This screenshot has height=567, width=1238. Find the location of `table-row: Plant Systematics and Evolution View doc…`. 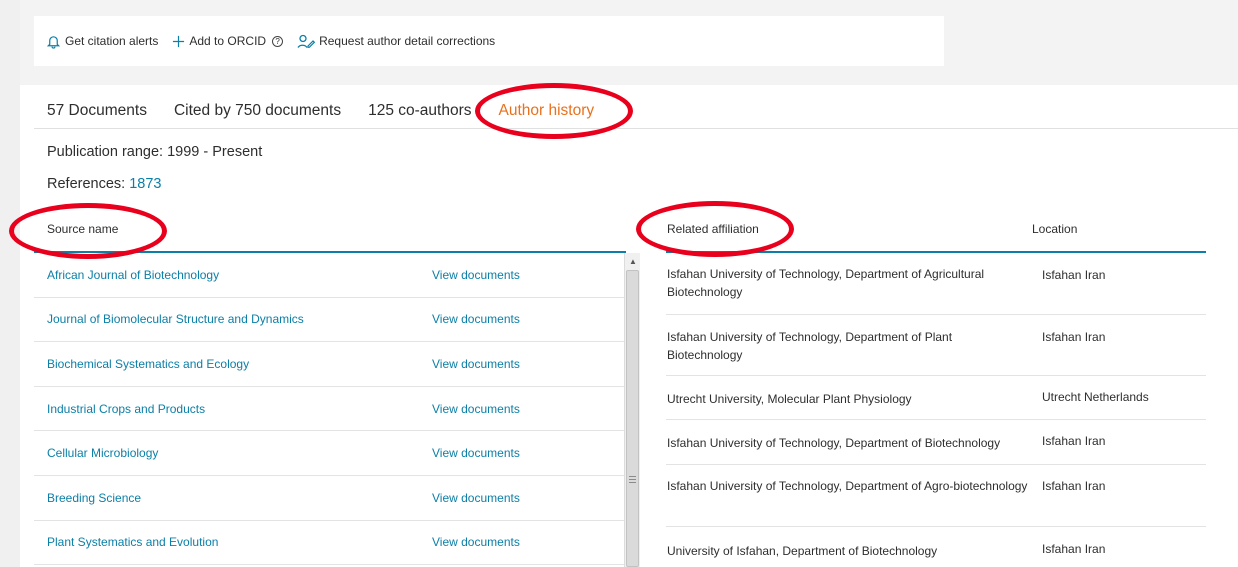

table-row: Plant Systematics and Evolution View doc… is located at coordinates (330, 543).